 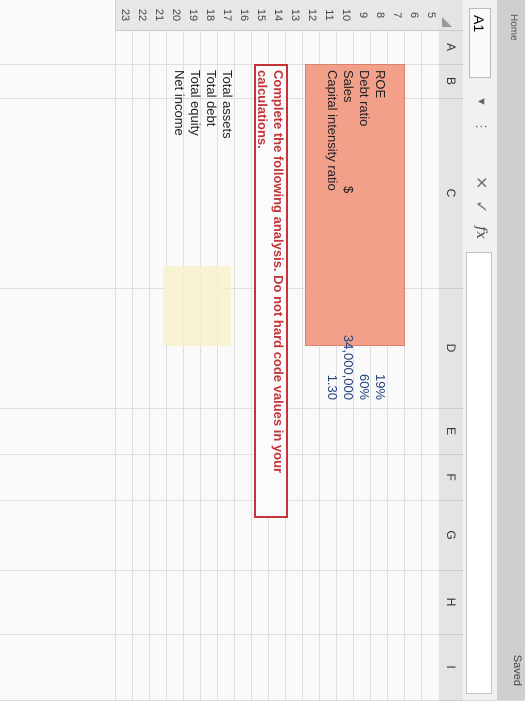 What do you see at coordinates (345, 15) in the screenshot?
I see `row-header-10: 10` at bounding box center [345, 15].